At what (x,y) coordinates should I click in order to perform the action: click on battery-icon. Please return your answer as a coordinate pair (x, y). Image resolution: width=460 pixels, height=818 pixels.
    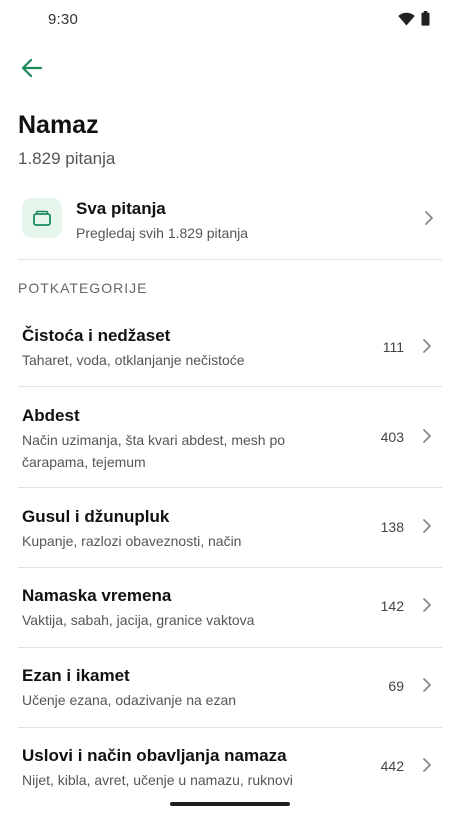
    Looking at the image, I should click on (425, 18).